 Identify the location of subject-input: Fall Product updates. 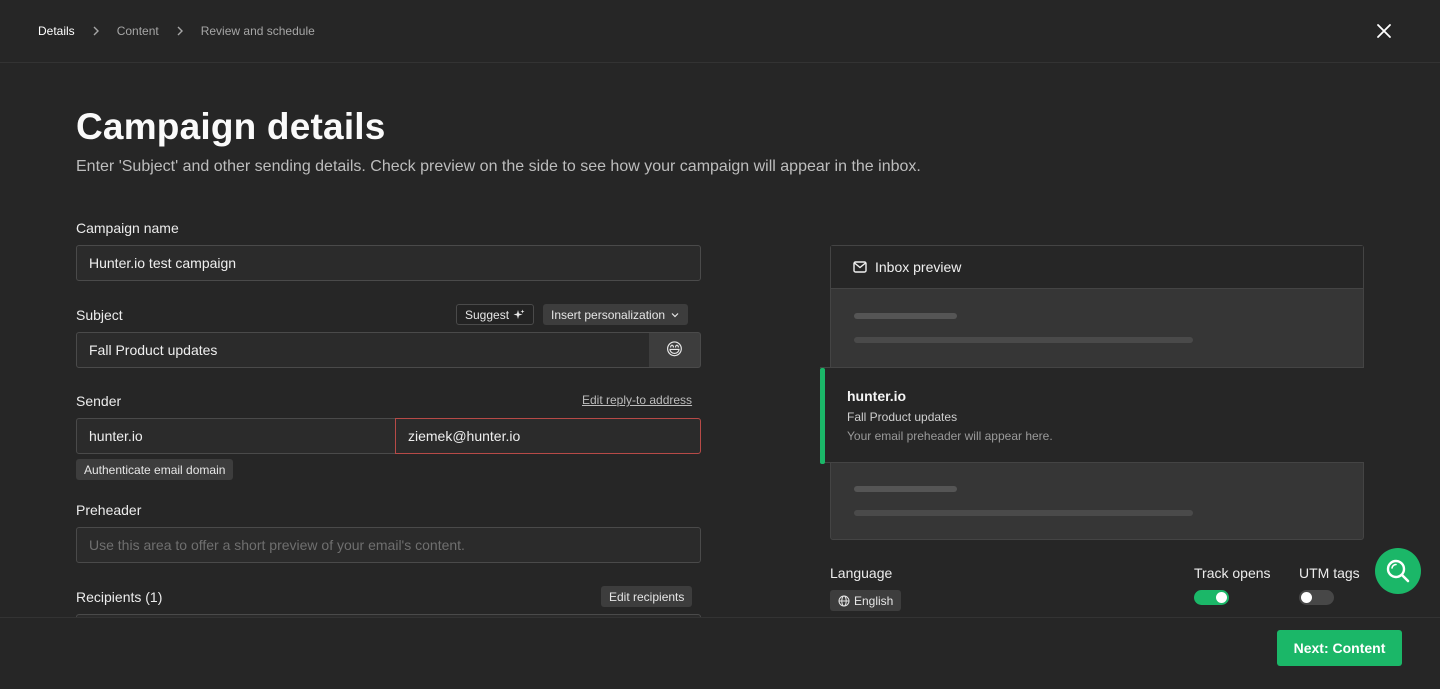
(363, 350).